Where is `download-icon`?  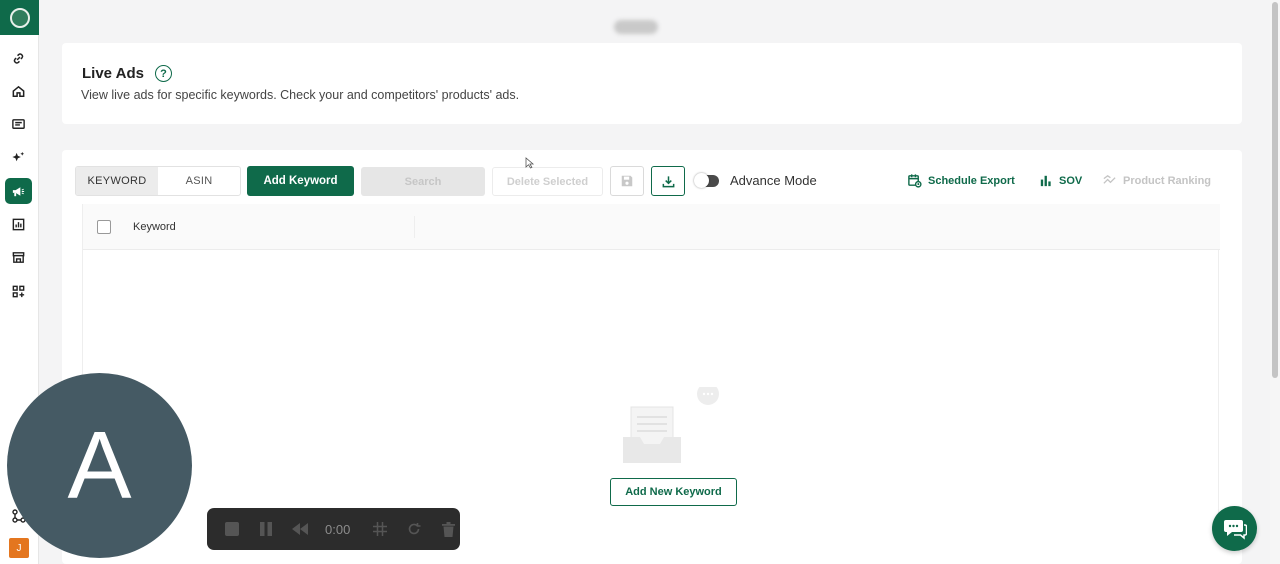
download-icon is located at coordinates (668, 181).